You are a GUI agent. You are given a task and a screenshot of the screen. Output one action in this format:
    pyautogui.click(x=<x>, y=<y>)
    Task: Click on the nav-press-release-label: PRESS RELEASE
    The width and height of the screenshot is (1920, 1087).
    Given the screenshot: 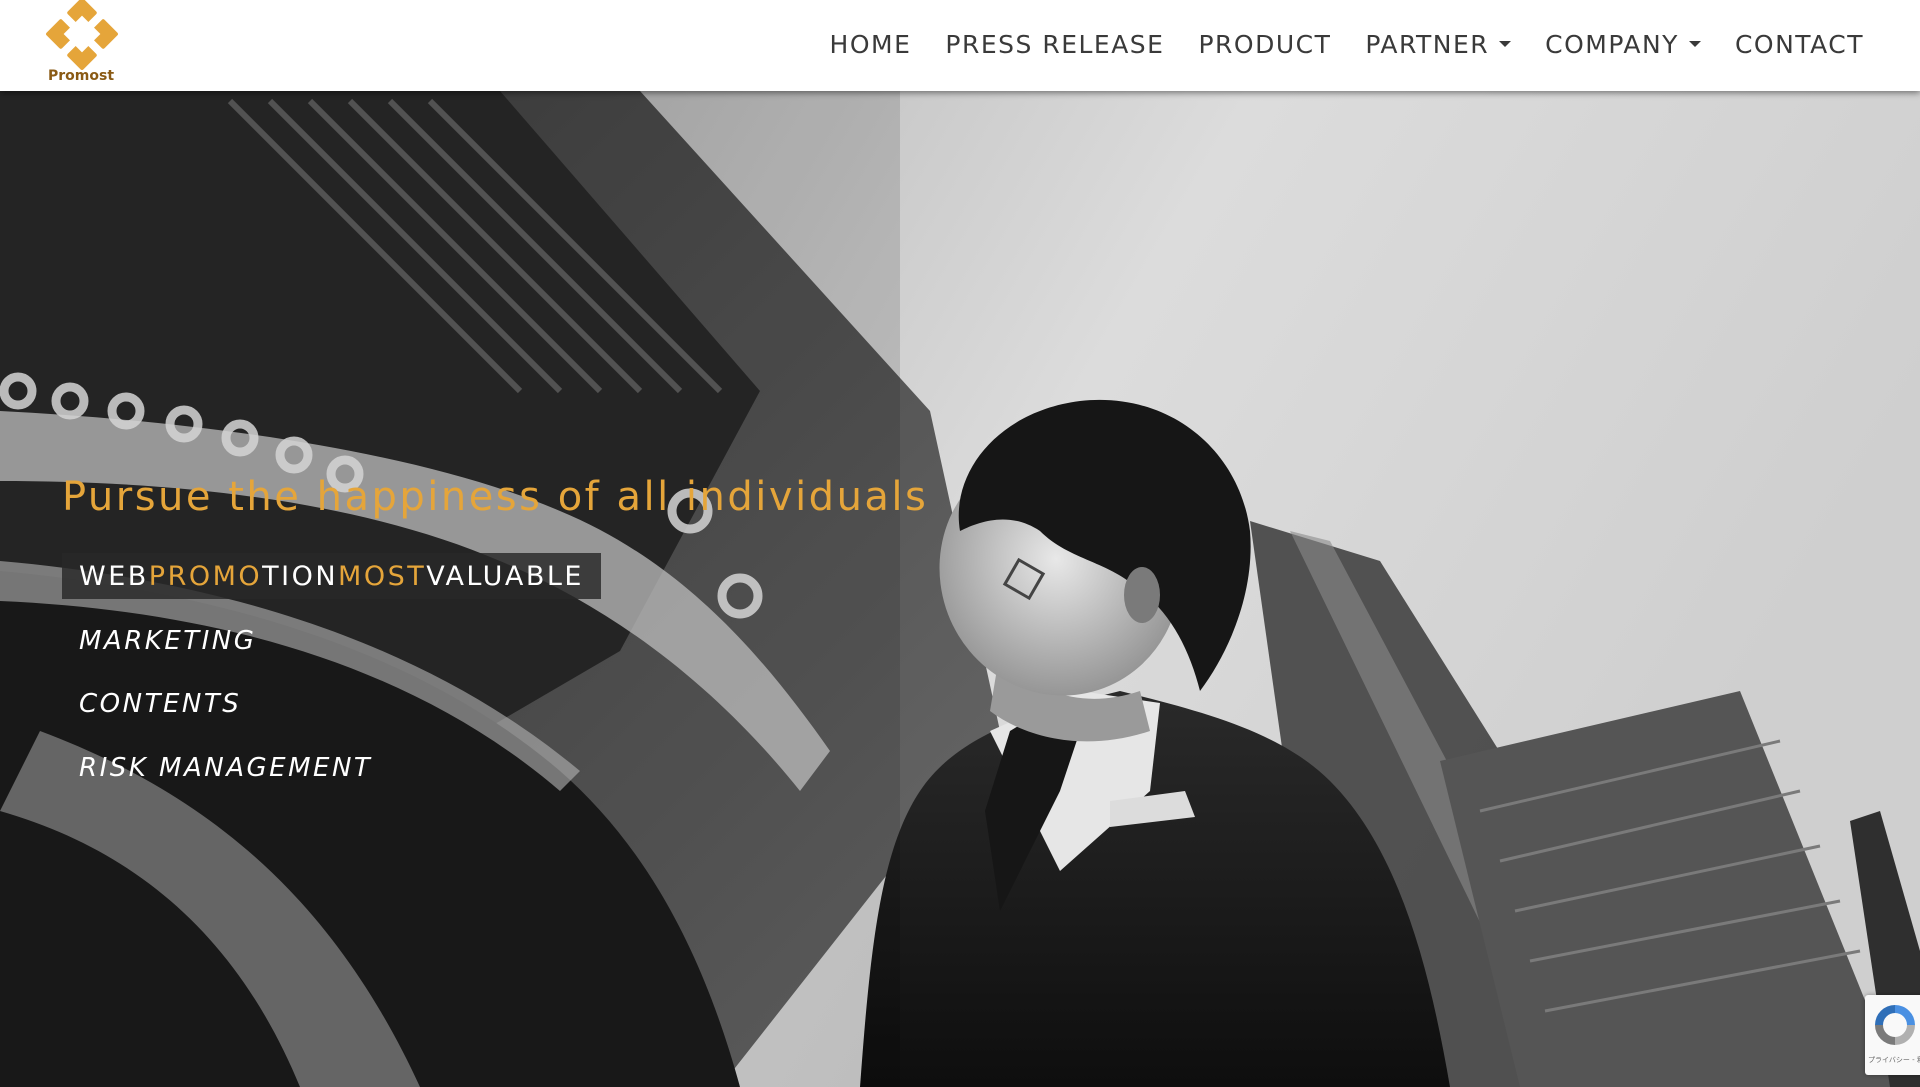 What is the action you would take?
    pyautogui.click(x=1055, y=44)
    